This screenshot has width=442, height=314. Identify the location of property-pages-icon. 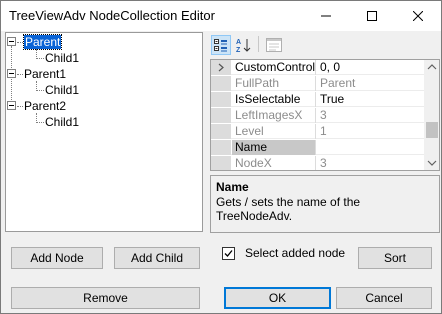
(274, 45).